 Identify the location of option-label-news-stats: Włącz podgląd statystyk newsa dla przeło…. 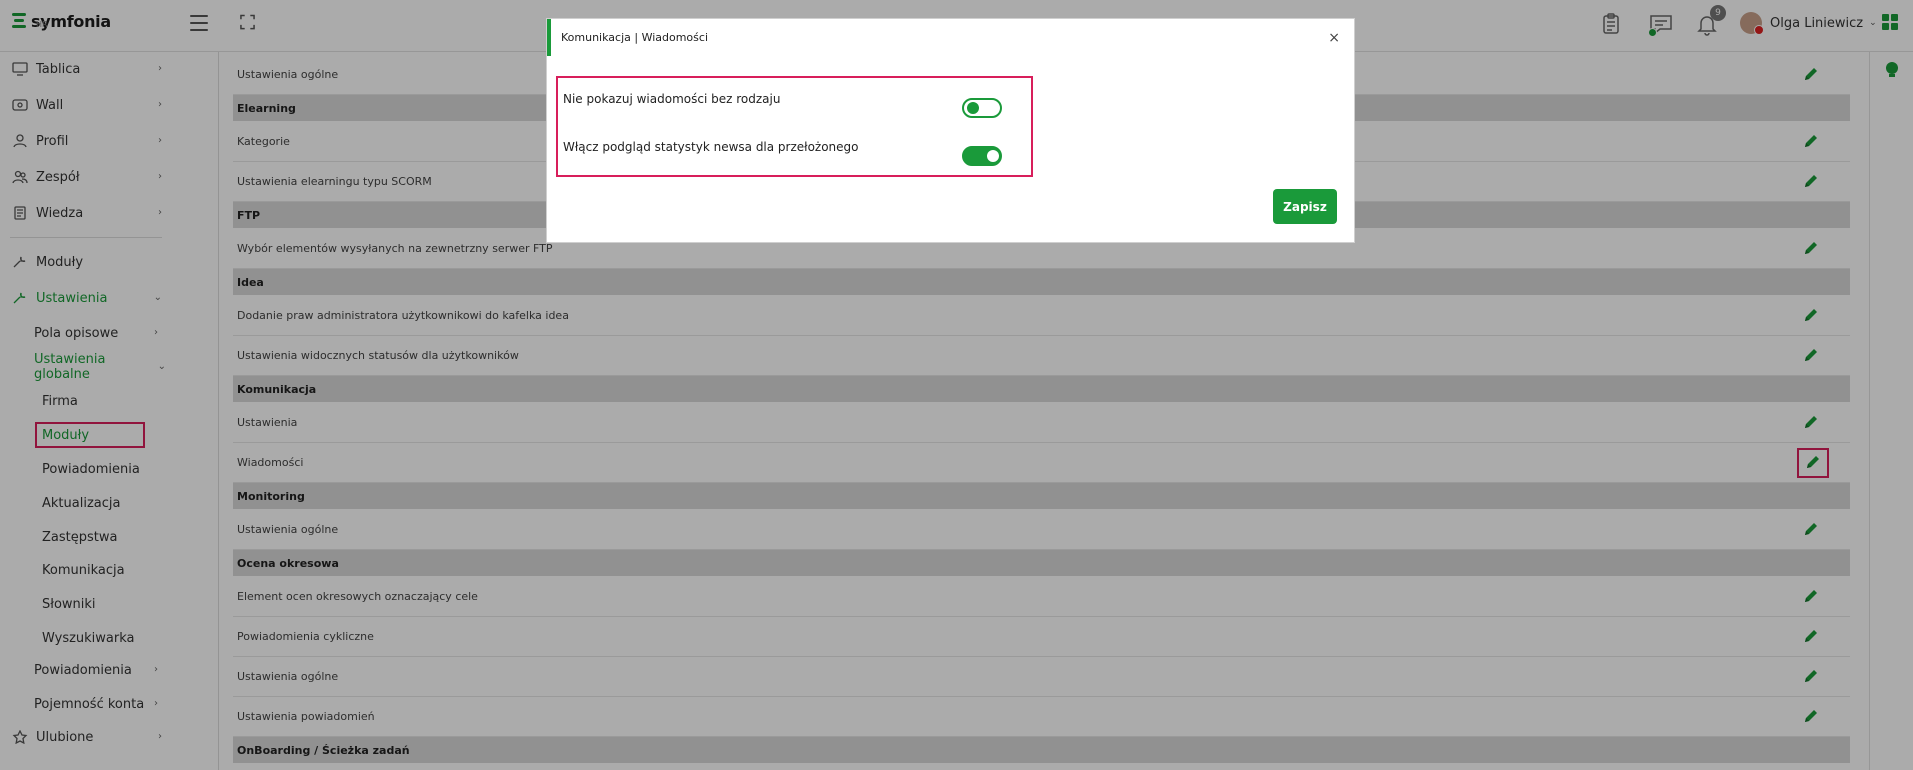
(711, 147).